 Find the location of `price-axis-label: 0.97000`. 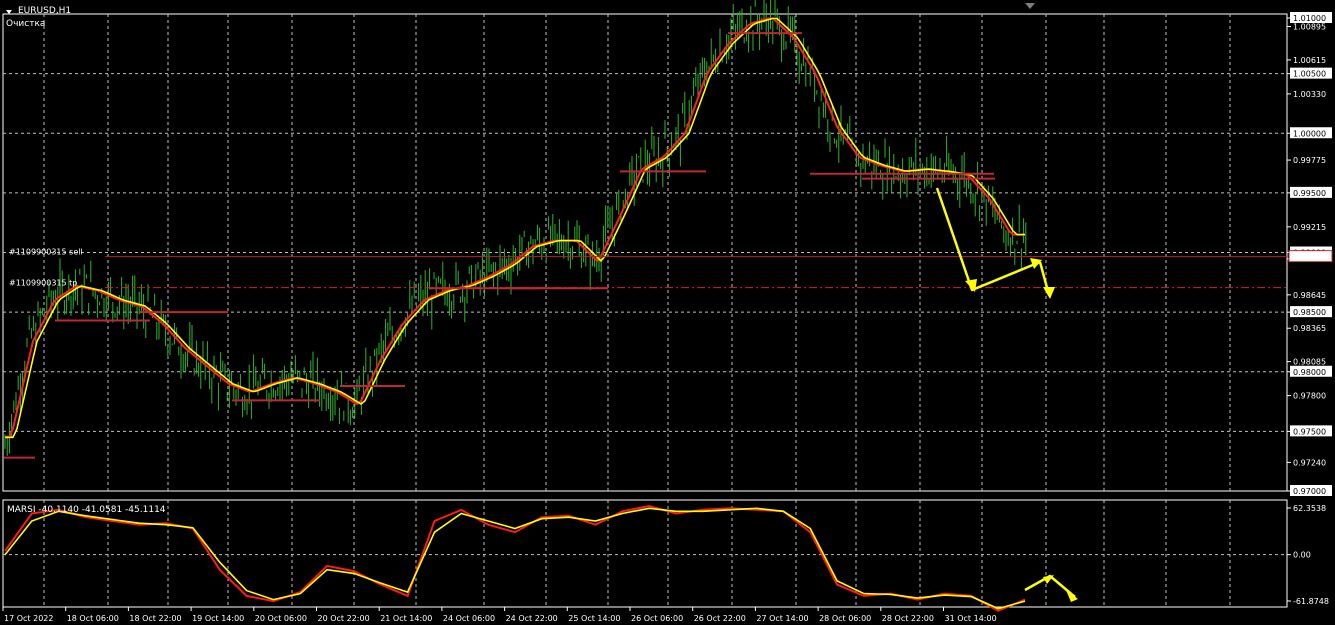

price-axis-label: 0.97000 is located at coordinates (1309, 491).